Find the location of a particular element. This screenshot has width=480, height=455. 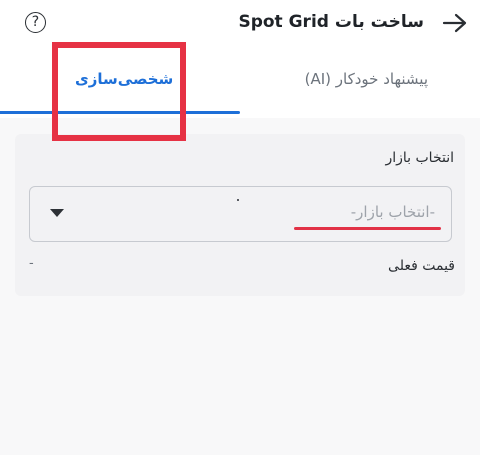

current-price-value: - is located at coordinates (31, 263).